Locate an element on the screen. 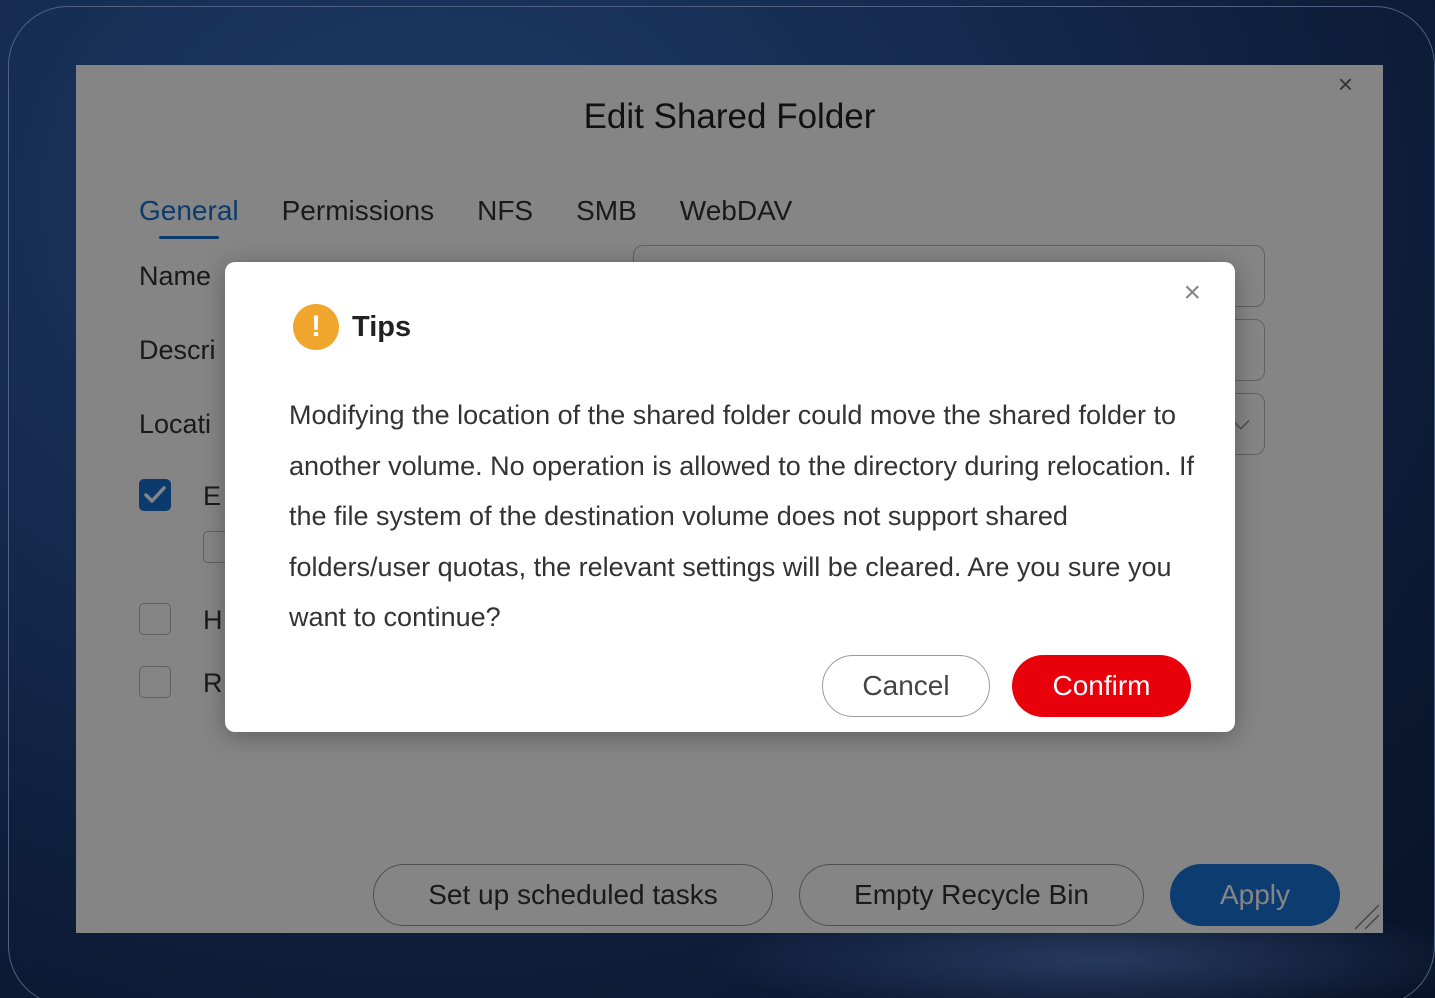  dialog-title: Tips is located at coordinates (382, 326).